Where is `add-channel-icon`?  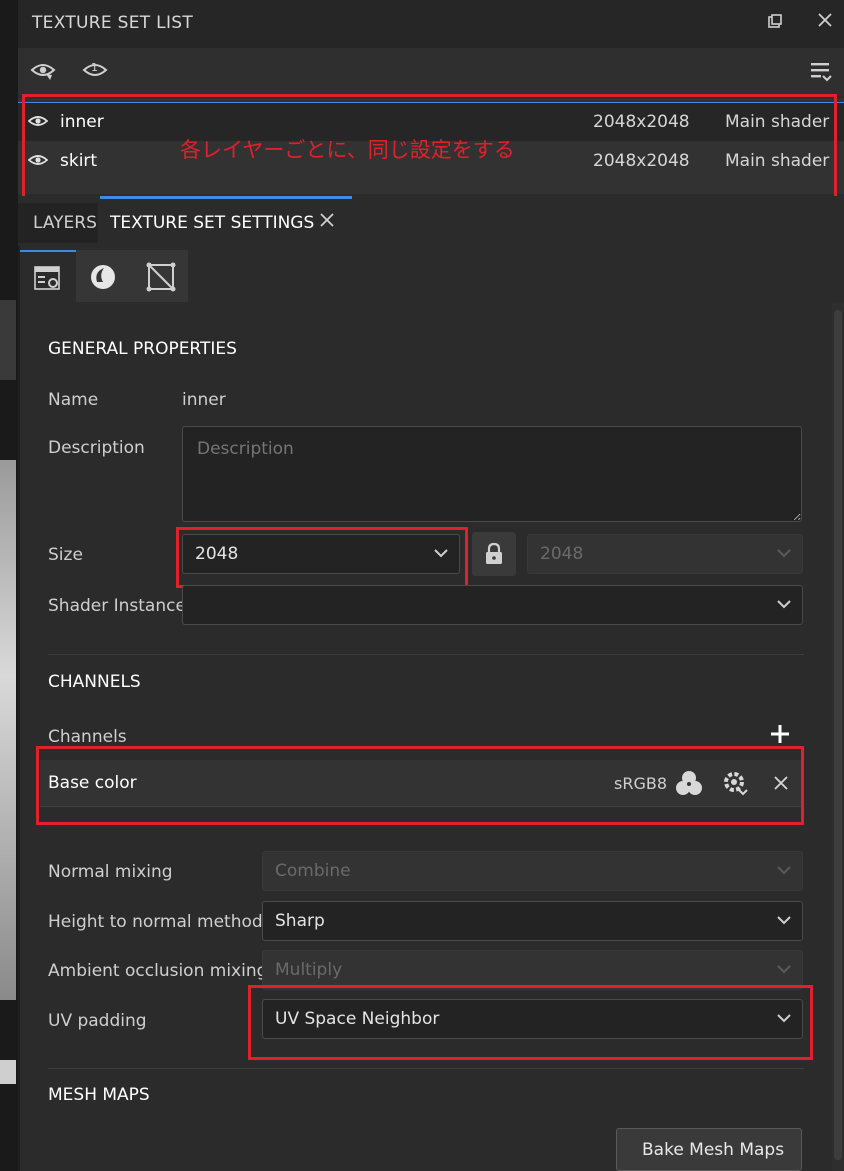 add-channel-icon is located at coordinates (780, 736).